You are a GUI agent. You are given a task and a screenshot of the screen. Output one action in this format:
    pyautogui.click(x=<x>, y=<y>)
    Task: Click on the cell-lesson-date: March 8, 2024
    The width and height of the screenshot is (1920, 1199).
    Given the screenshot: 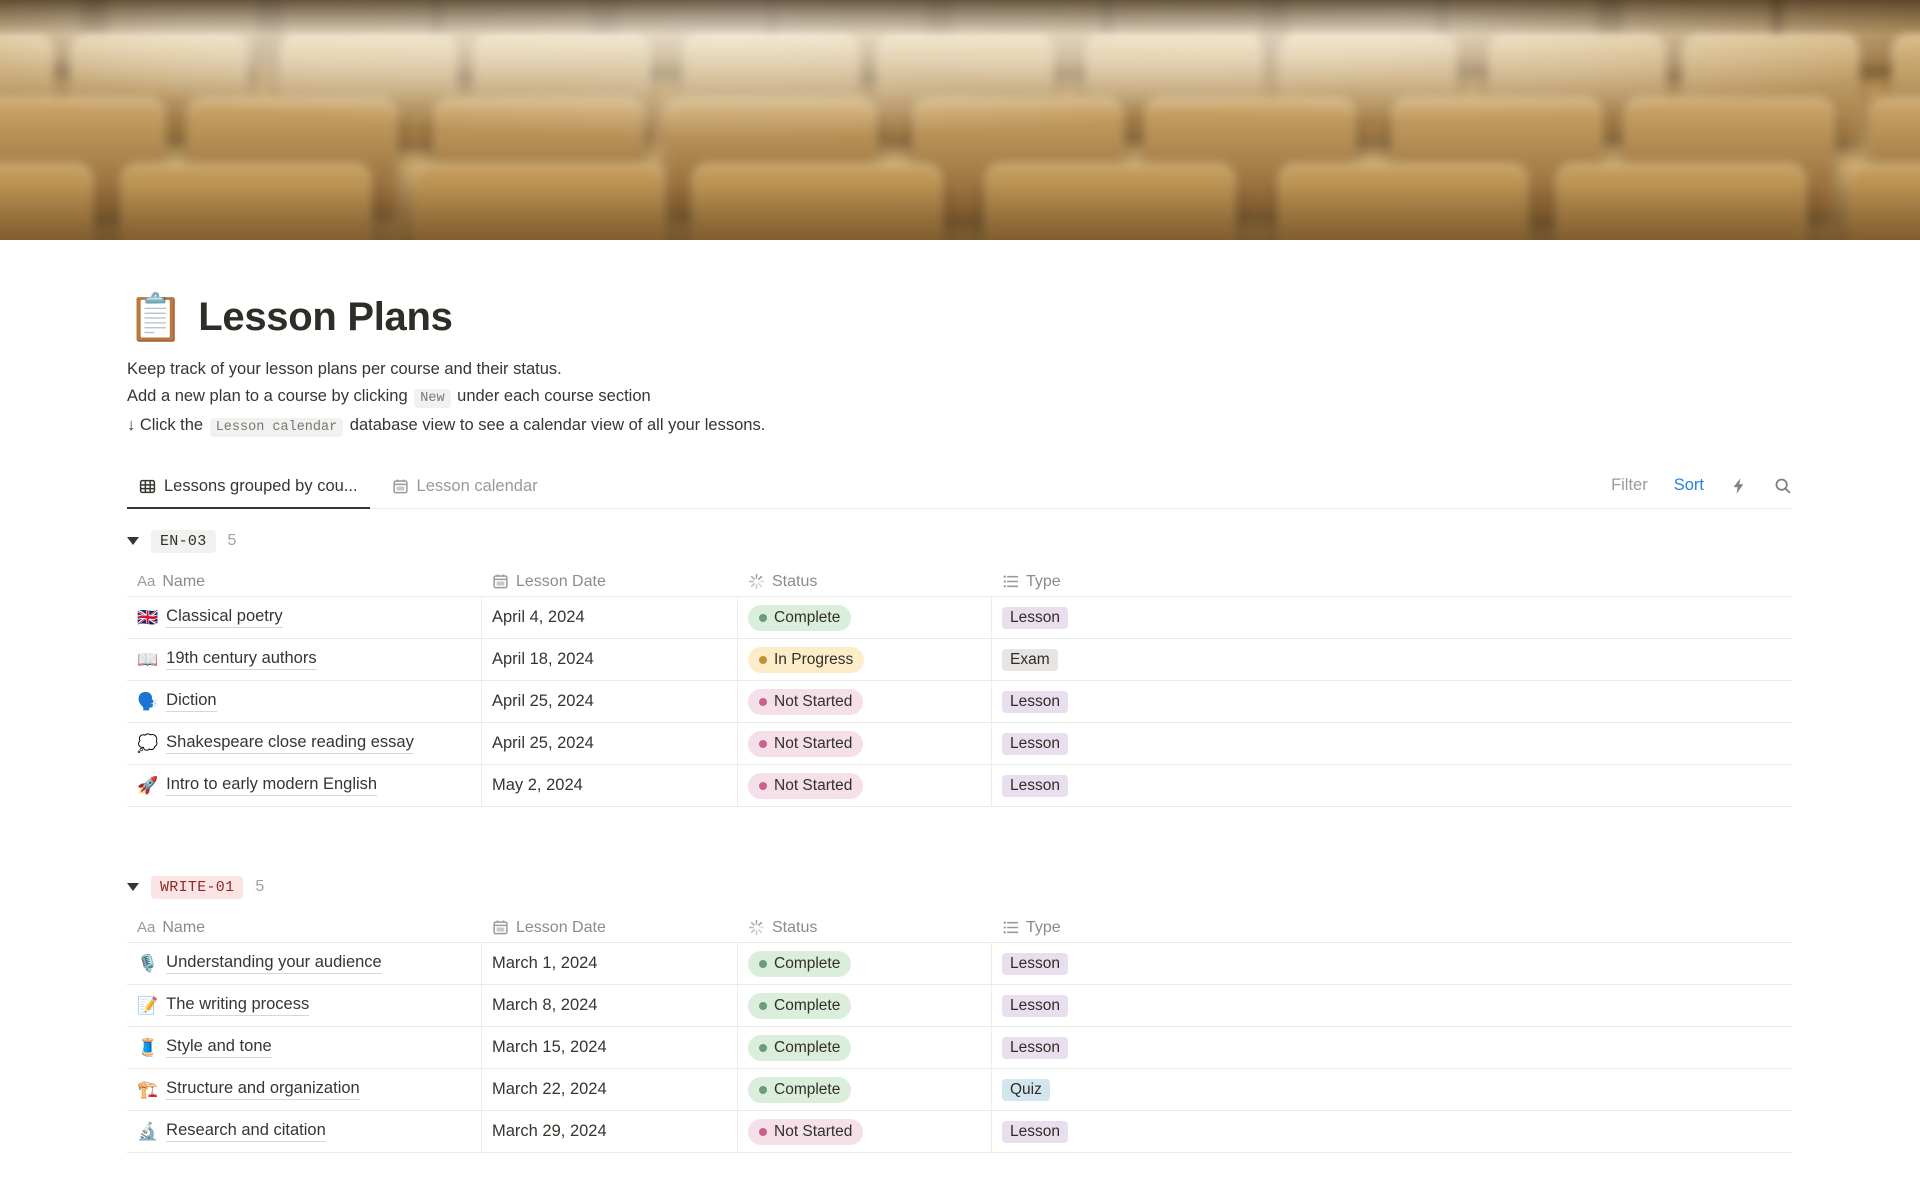 What is the action you would take?
    pyautogui.click(x=610, y=1005)
    